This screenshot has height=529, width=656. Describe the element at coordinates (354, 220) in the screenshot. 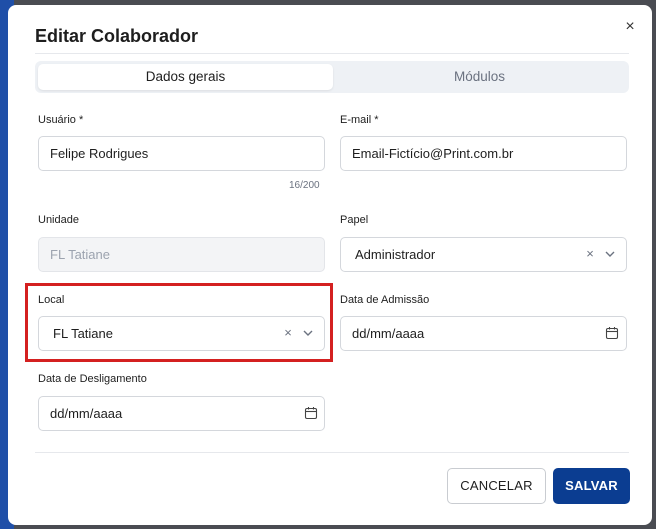

I see `papel-label: Papel` at that location.